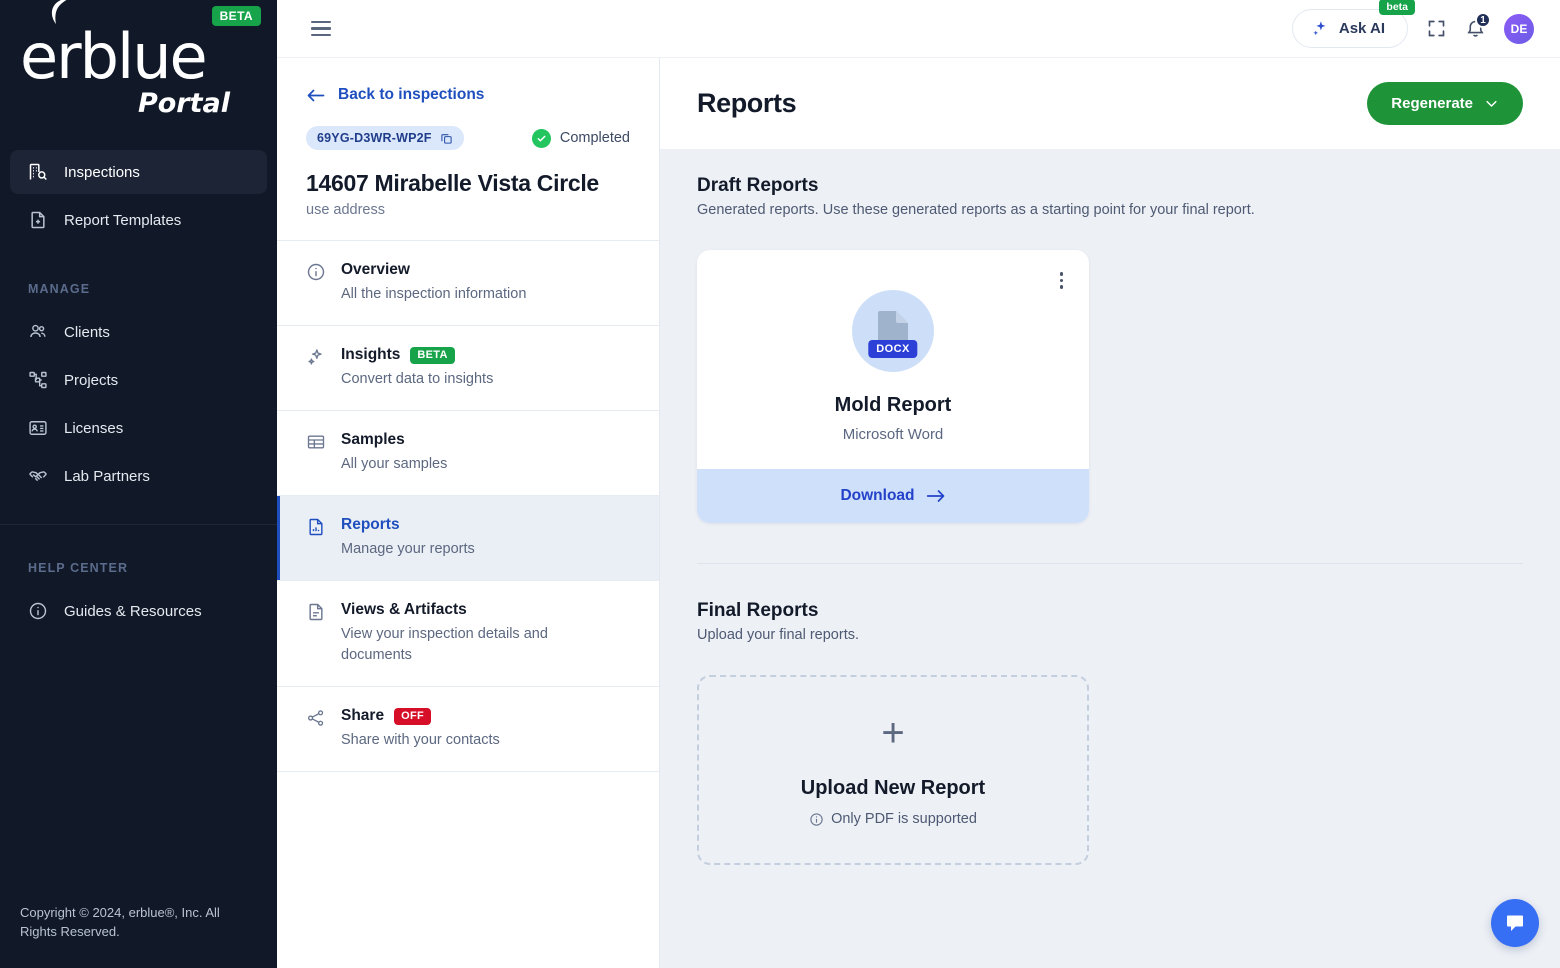 Image resolution: width=1560 pixels, height=968 pixels. Describe the element at coordinates (935, 496) in the screenshot. I see `arrow-right-icon` at that location.